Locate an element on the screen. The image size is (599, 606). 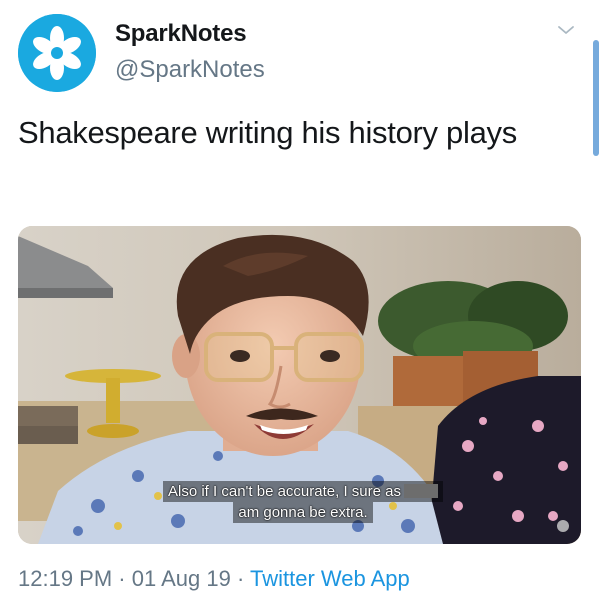
tweet-header: SparkNotes @SparkNotes is located at coordinates (298, 53).